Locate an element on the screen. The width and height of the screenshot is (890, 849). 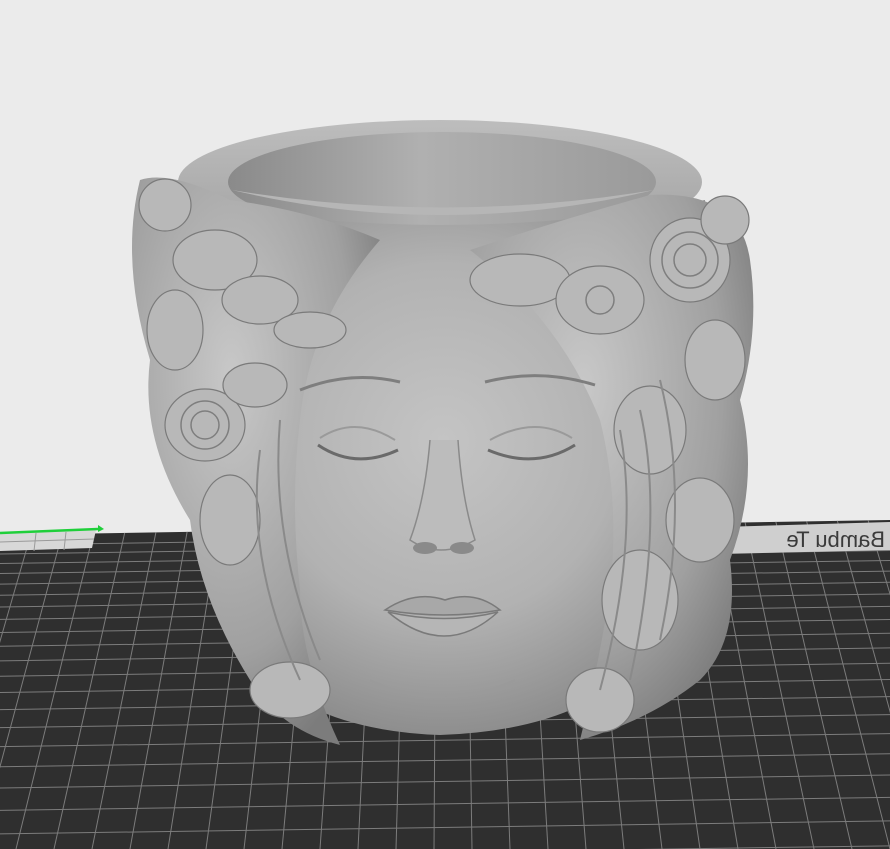
plate-origin-marker is located at coordinates (52, 538).